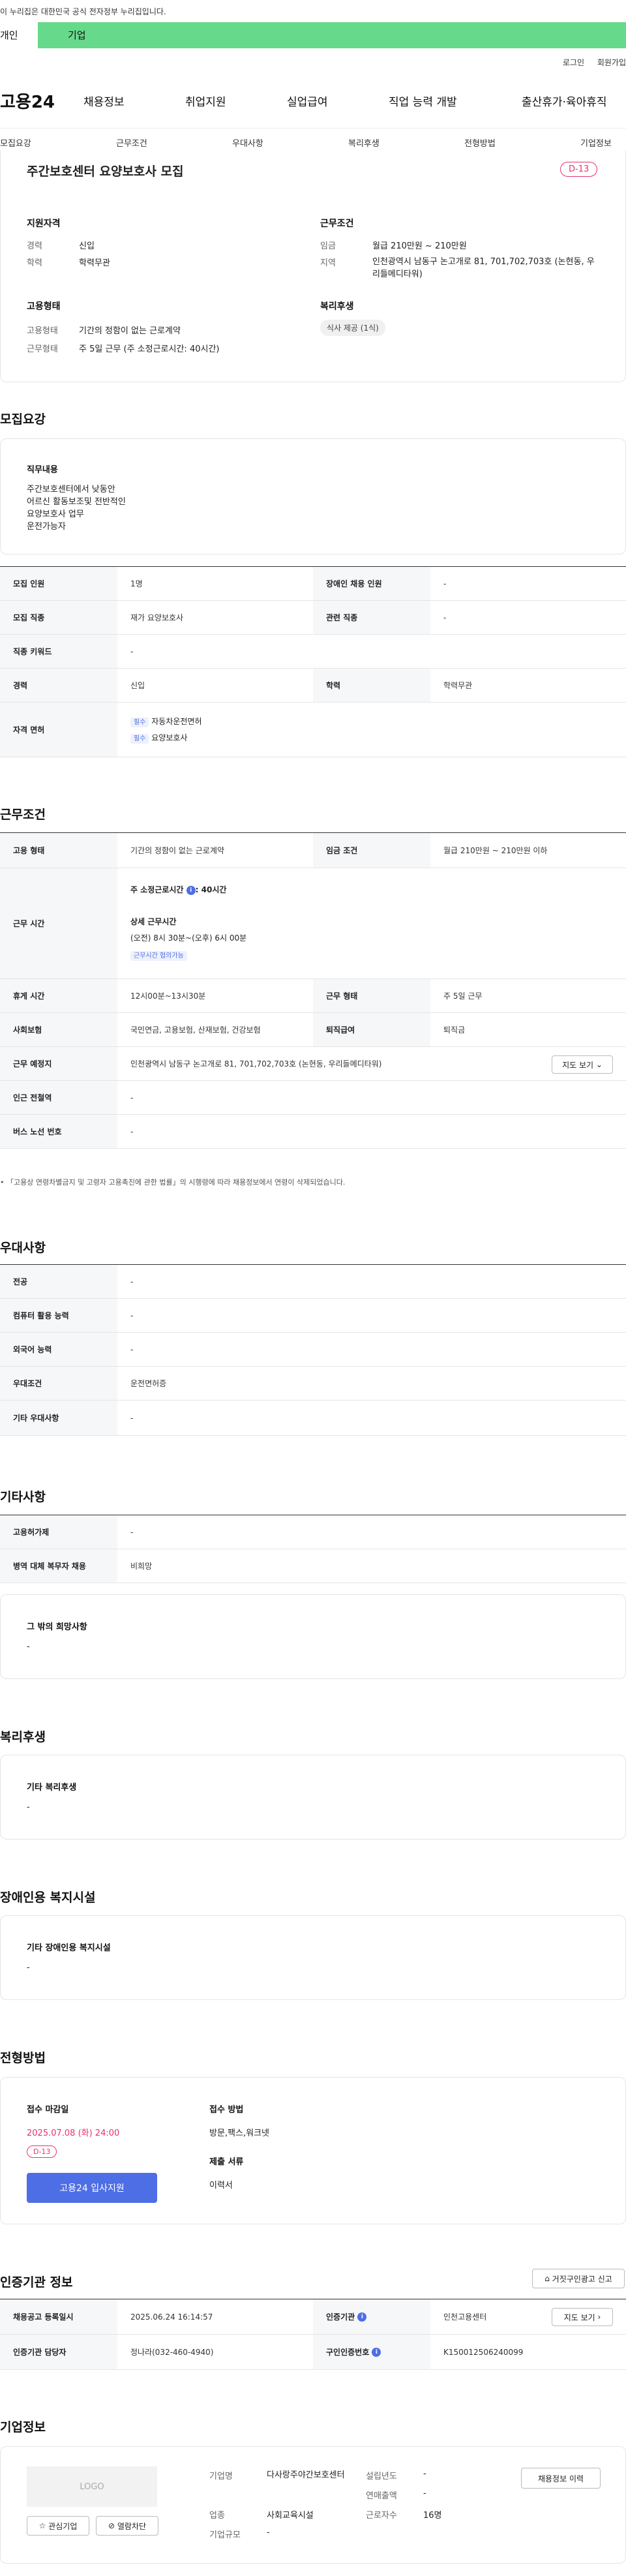 The height and width of the screenshot is (2576, 626). What do you see at coordinates (42, 2151) in the screenshot?
I see `deadline-dday: D-13` at bounding box center [42, 2151].